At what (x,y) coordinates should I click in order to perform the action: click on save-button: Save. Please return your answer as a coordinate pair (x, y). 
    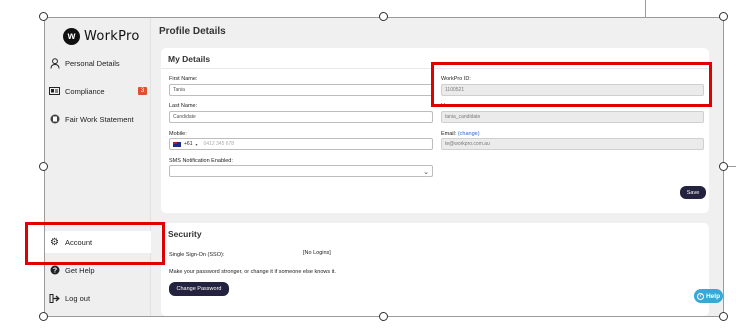
    Looking at the image, I should click on (693, 192).